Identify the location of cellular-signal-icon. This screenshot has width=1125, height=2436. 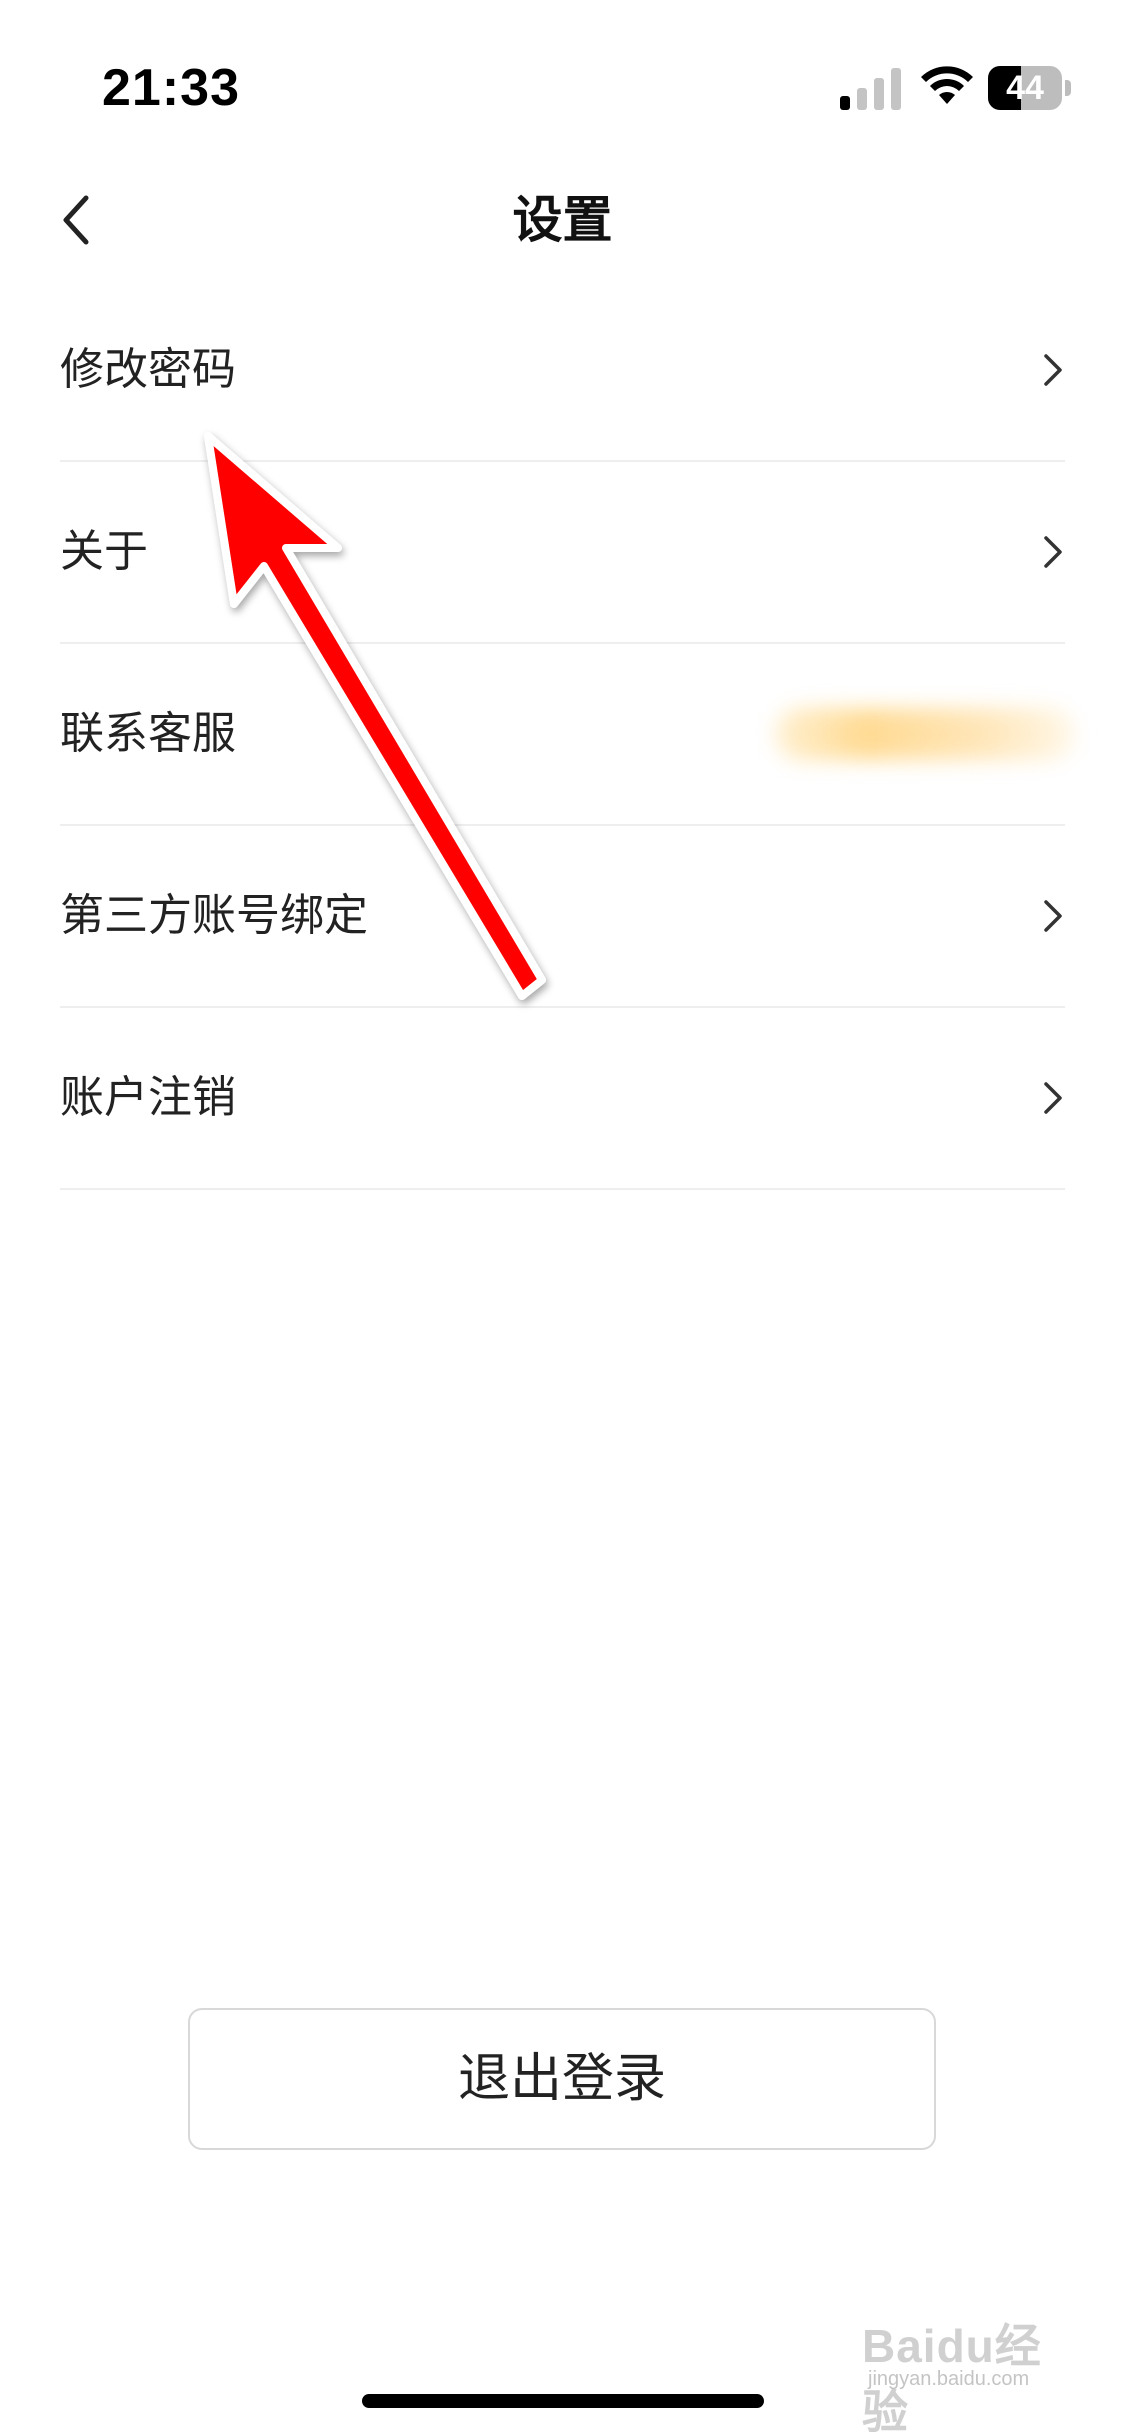
(870, 89).